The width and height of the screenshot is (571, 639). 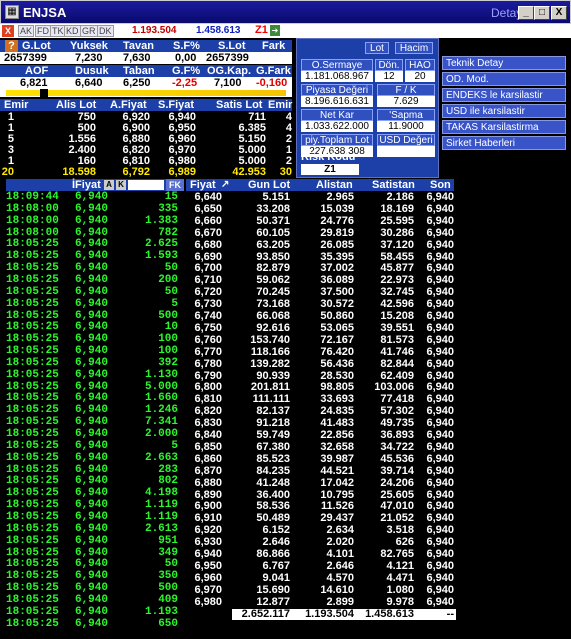 What do you see at coordinates (94, 482) in the screenshot?
I see `trade-row: 18:05:25 6,940 802` at bounding box center [94, 482].